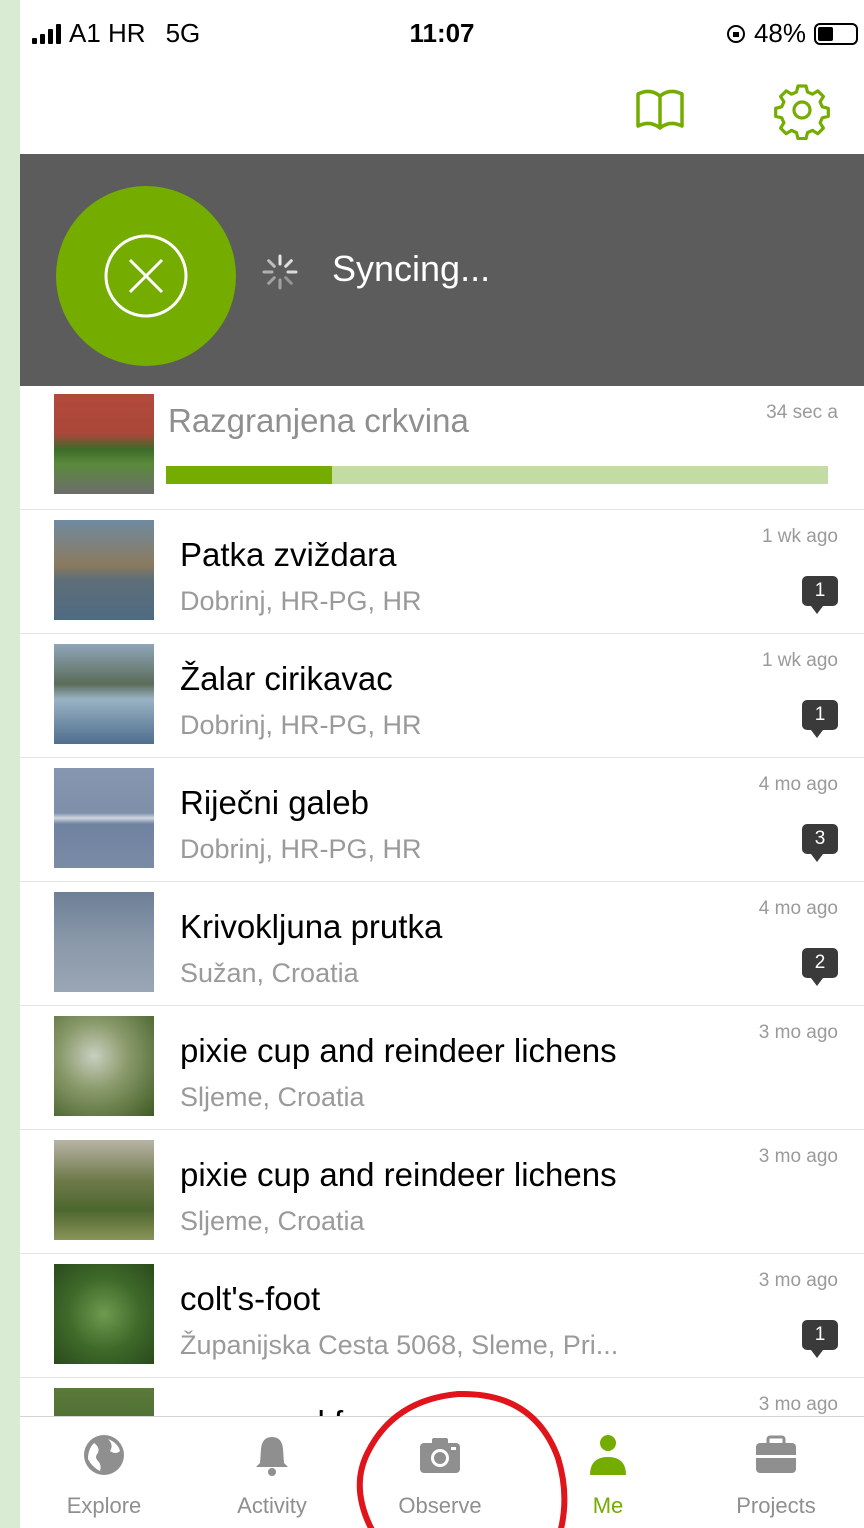 The height and width of the screenshot is (1528, 864). What do you see at coordinates (442, 31) in the screenshot?
I see `status-bar: A1 HR 5G 11:07 48%` at bounding box center [442, 31].